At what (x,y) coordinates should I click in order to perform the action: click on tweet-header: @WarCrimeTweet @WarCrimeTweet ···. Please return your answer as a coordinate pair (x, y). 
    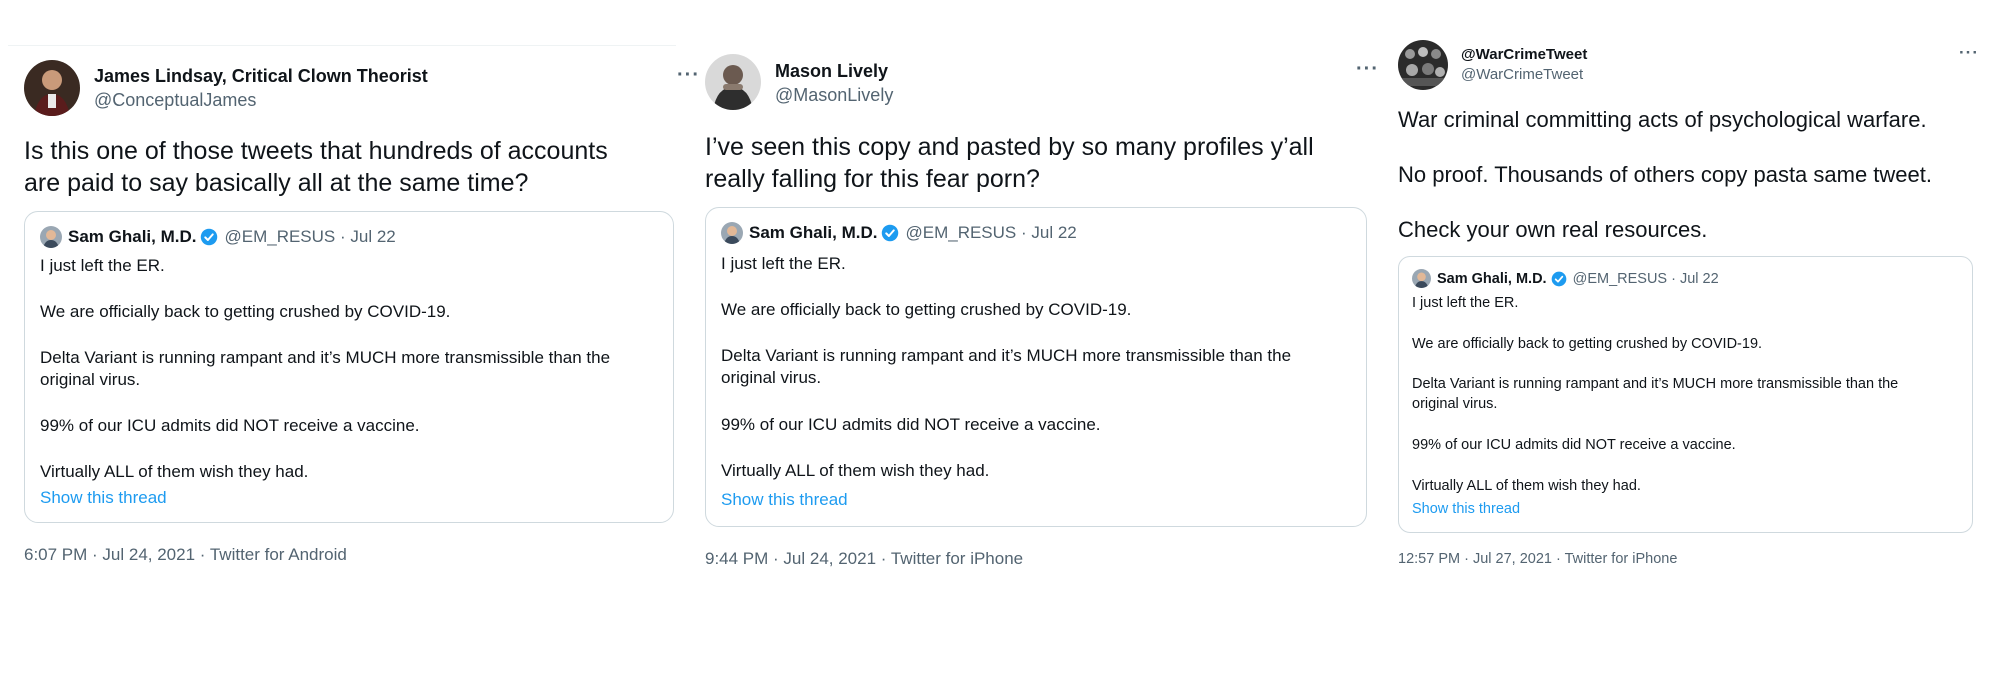
    Looking at the image, I should click on (1688, 70).